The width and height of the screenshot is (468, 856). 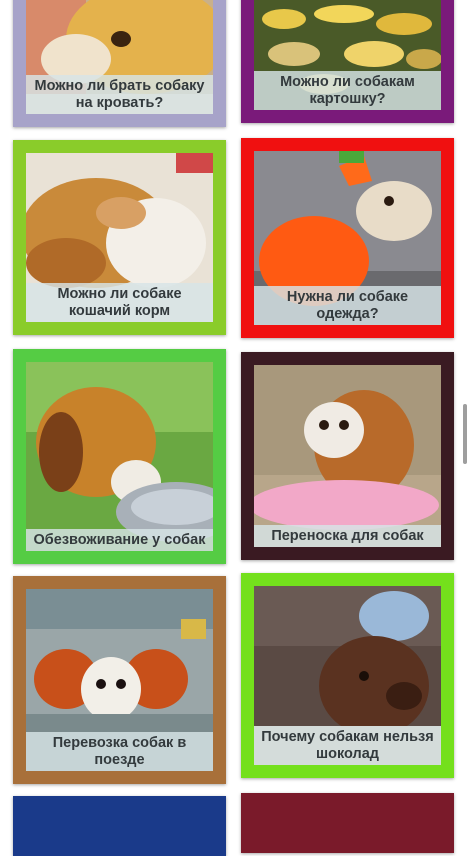 I want to click on article-image: Обезвоживание у собак, so click(x=119, y=456).